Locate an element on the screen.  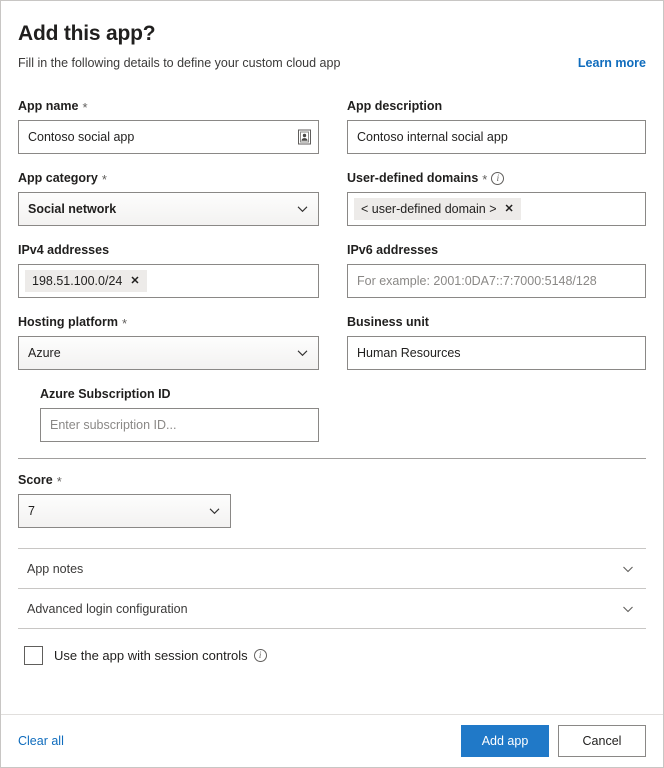
footer-actions: Add app Cancel is located at coordinates (553, 741).